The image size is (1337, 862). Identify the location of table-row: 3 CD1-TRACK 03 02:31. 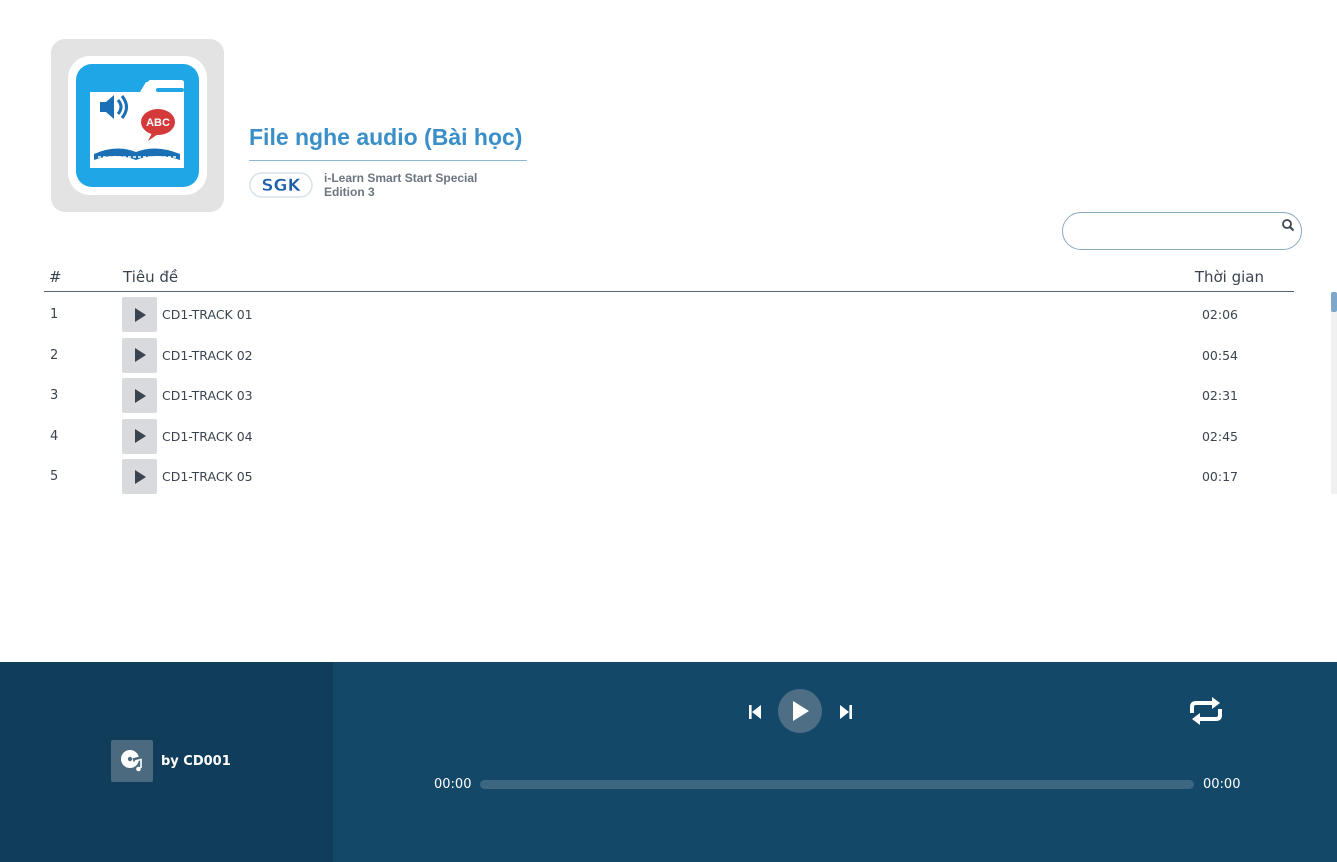
(669, 395).